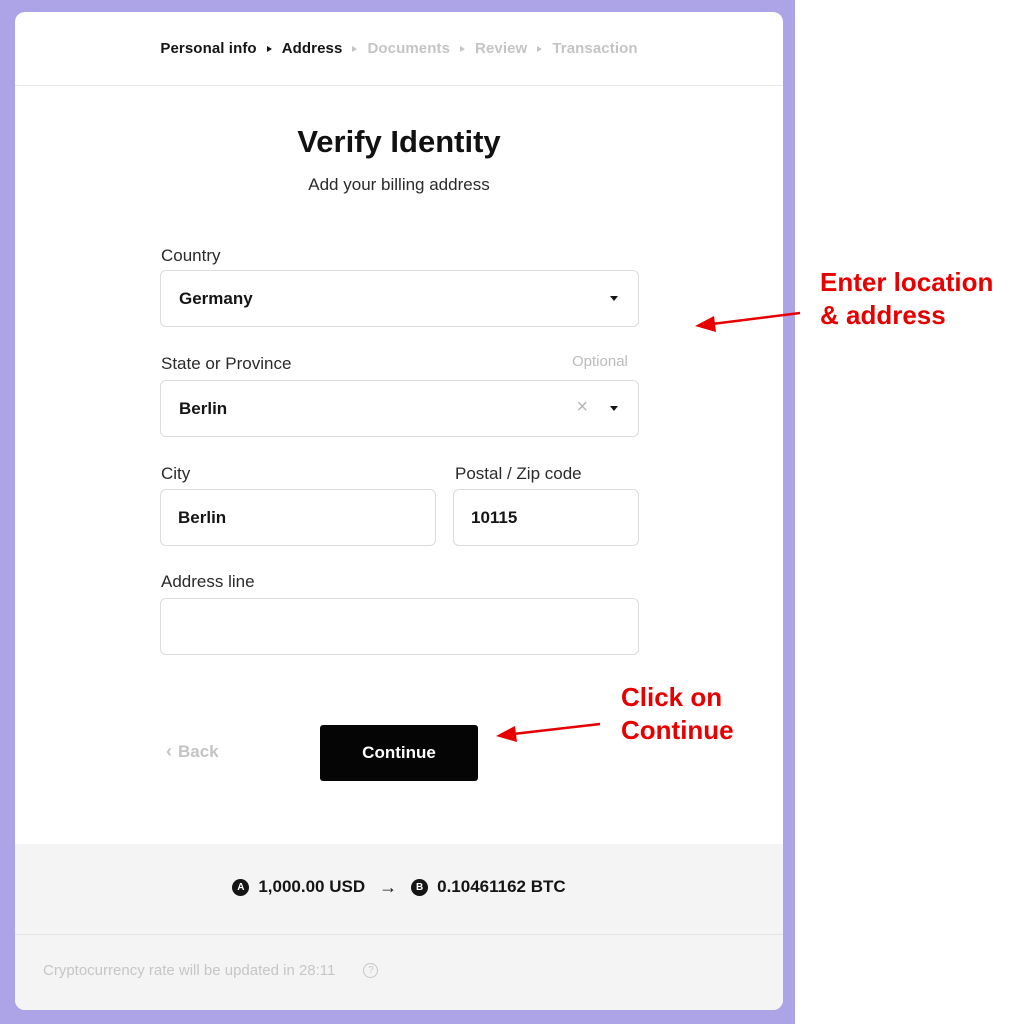 This screenshot has width=1013, height=1024. What do you see at coordinates (748, 321) in the screenshot?
I see `arrow-to-form-icon` at bounding box center [748, 321].